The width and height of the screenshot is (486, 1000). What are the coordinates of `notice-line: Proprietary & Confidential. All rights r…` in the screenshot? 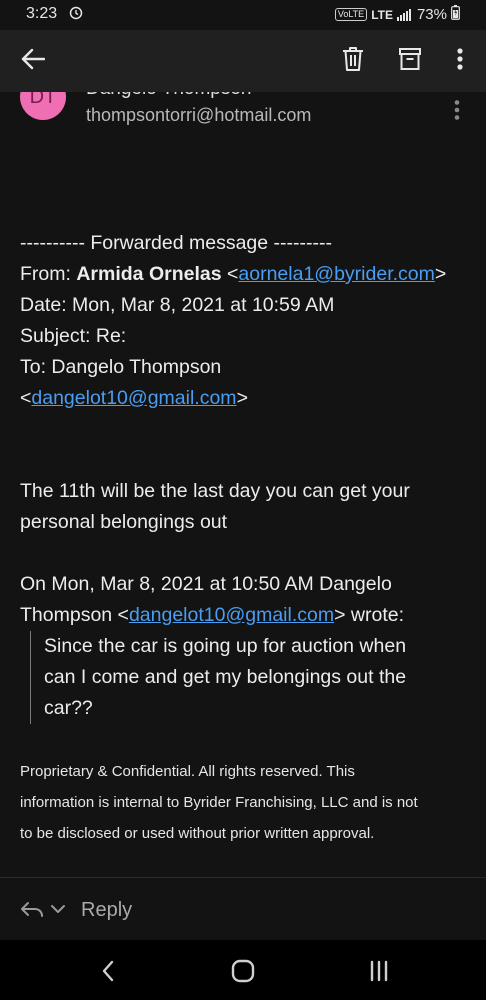 It's located at (187, 771).